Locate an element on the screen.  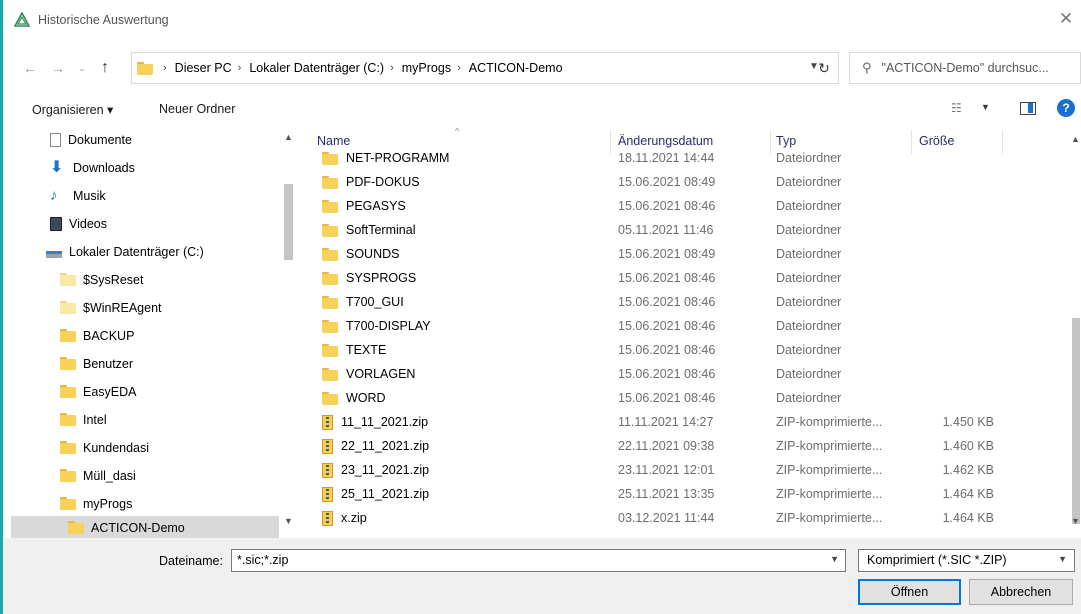
nav-item-musik: ♪ Musik is located at coordinates (78, 196).